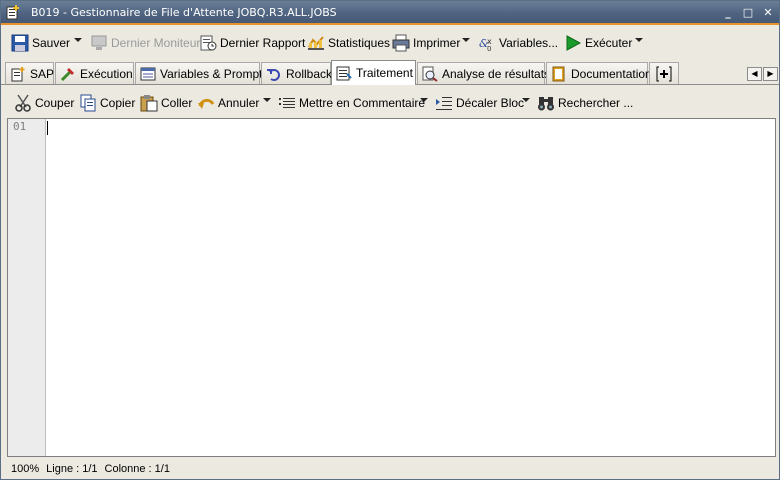  What do you see at coordinates (748, 13) in the screenshot?
I see `maximize-button: □` at bounding box center [748, 13].